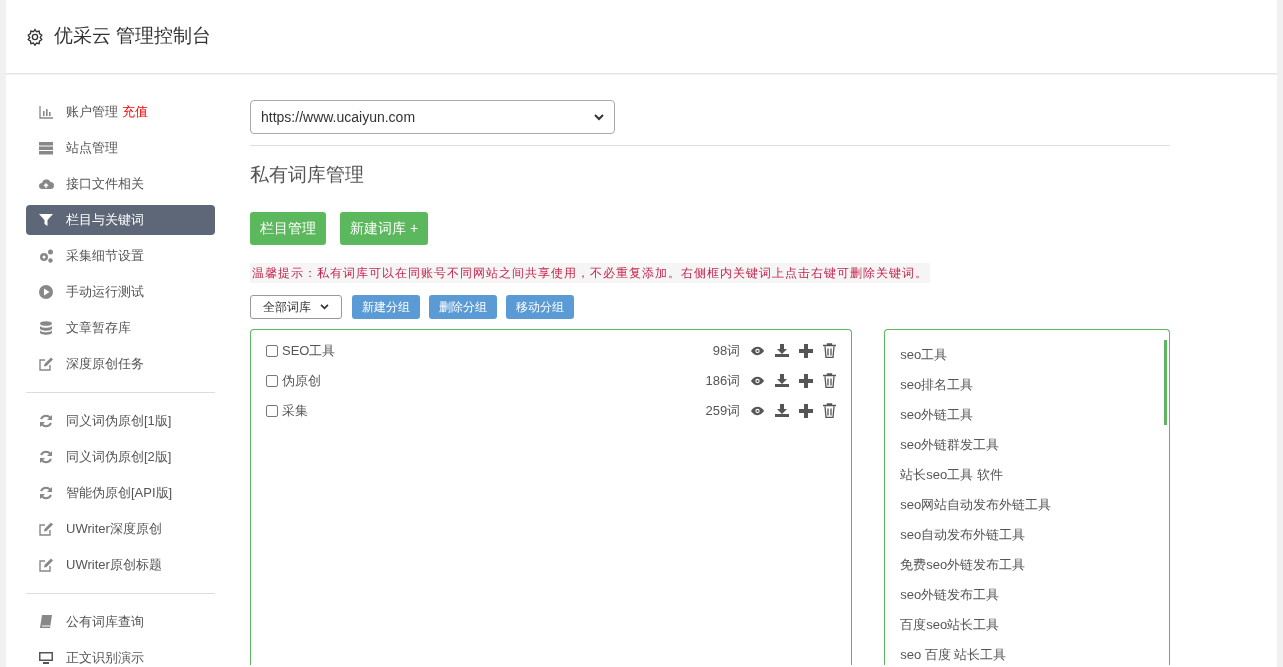 This screenshot has width=1283, height=667. Describe the element at coordinates (133, 36) in the screenshot. I see `page-header-title: 优采云 管理控制台` at that location.